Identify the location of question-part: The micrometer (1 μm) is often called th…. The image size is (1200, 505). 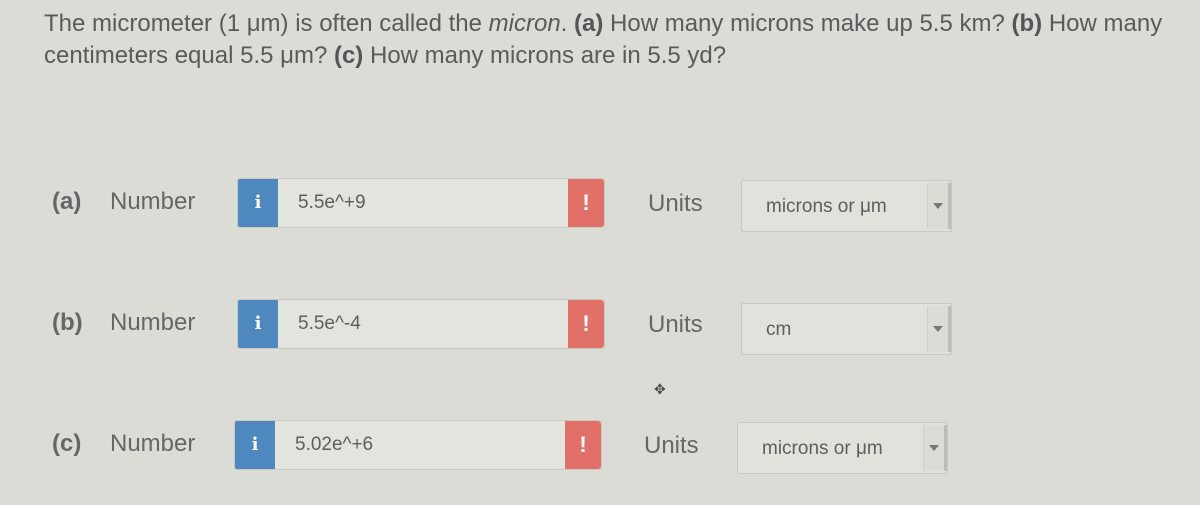
(266, 23).